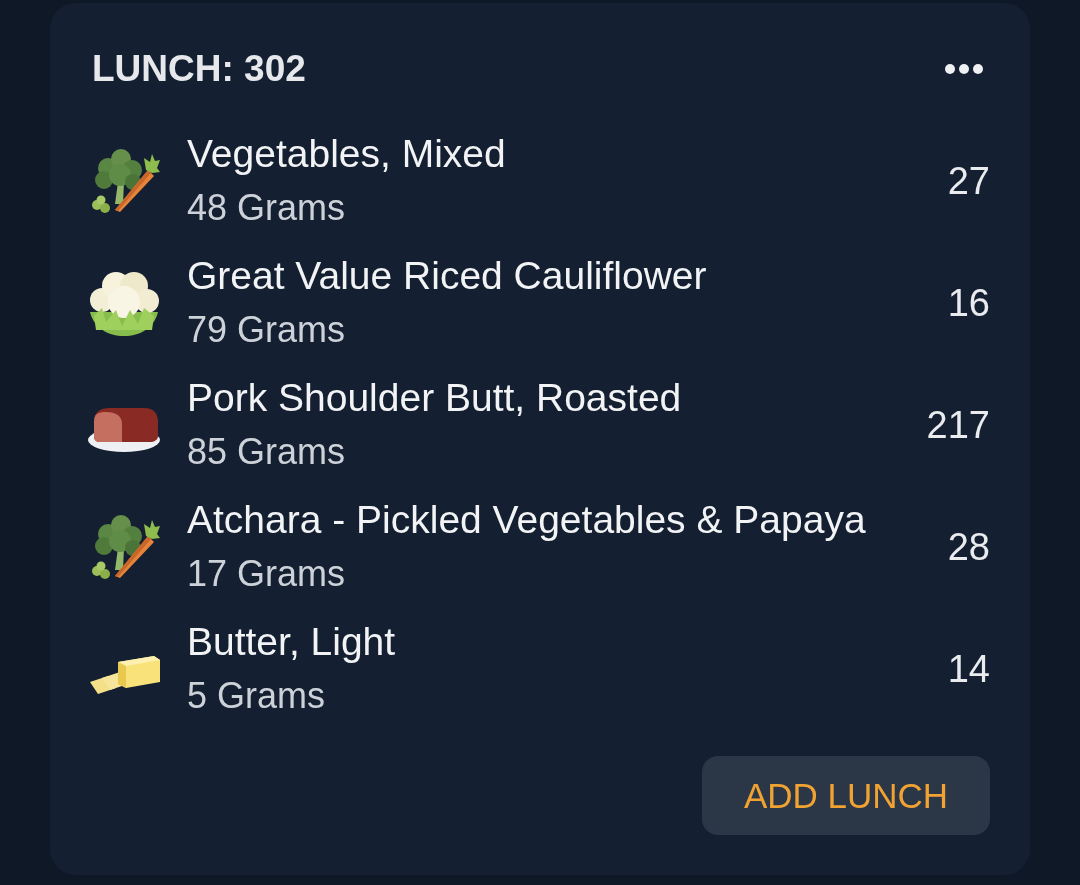  Describe the element at coordinates (968, 181) in the screenshot. I see `calorie-count: 27` at that location.